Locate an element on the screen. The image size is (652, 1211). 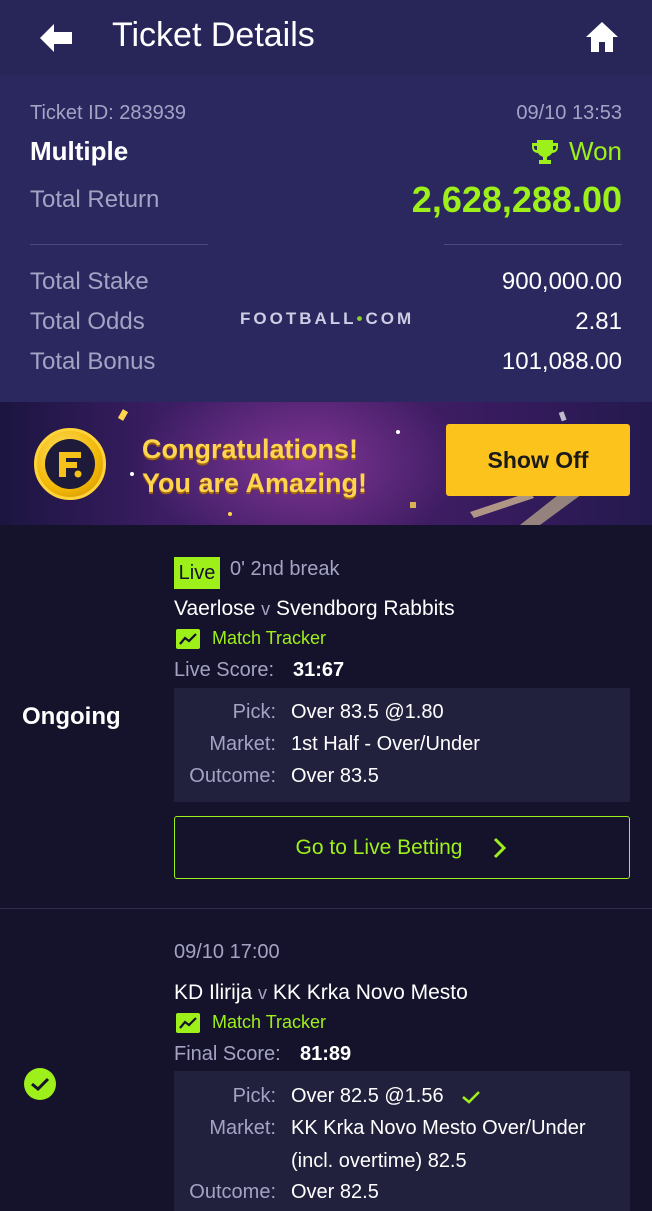
match-tracker-label: Match Tracker is located at coordinates (269, 638).